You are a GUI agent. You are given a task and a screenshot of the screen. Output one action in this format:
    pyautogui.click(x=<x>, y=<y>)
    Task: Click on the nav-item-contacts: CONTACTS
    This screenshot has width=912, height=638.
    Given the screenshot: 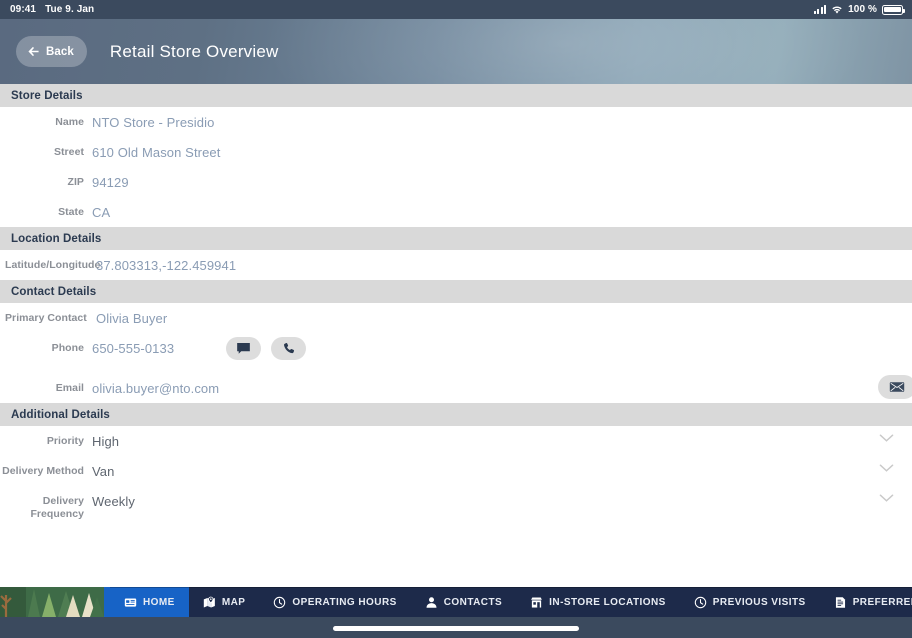 What is the action you would take?
    pyautogui.click(x=463, y=602)
    